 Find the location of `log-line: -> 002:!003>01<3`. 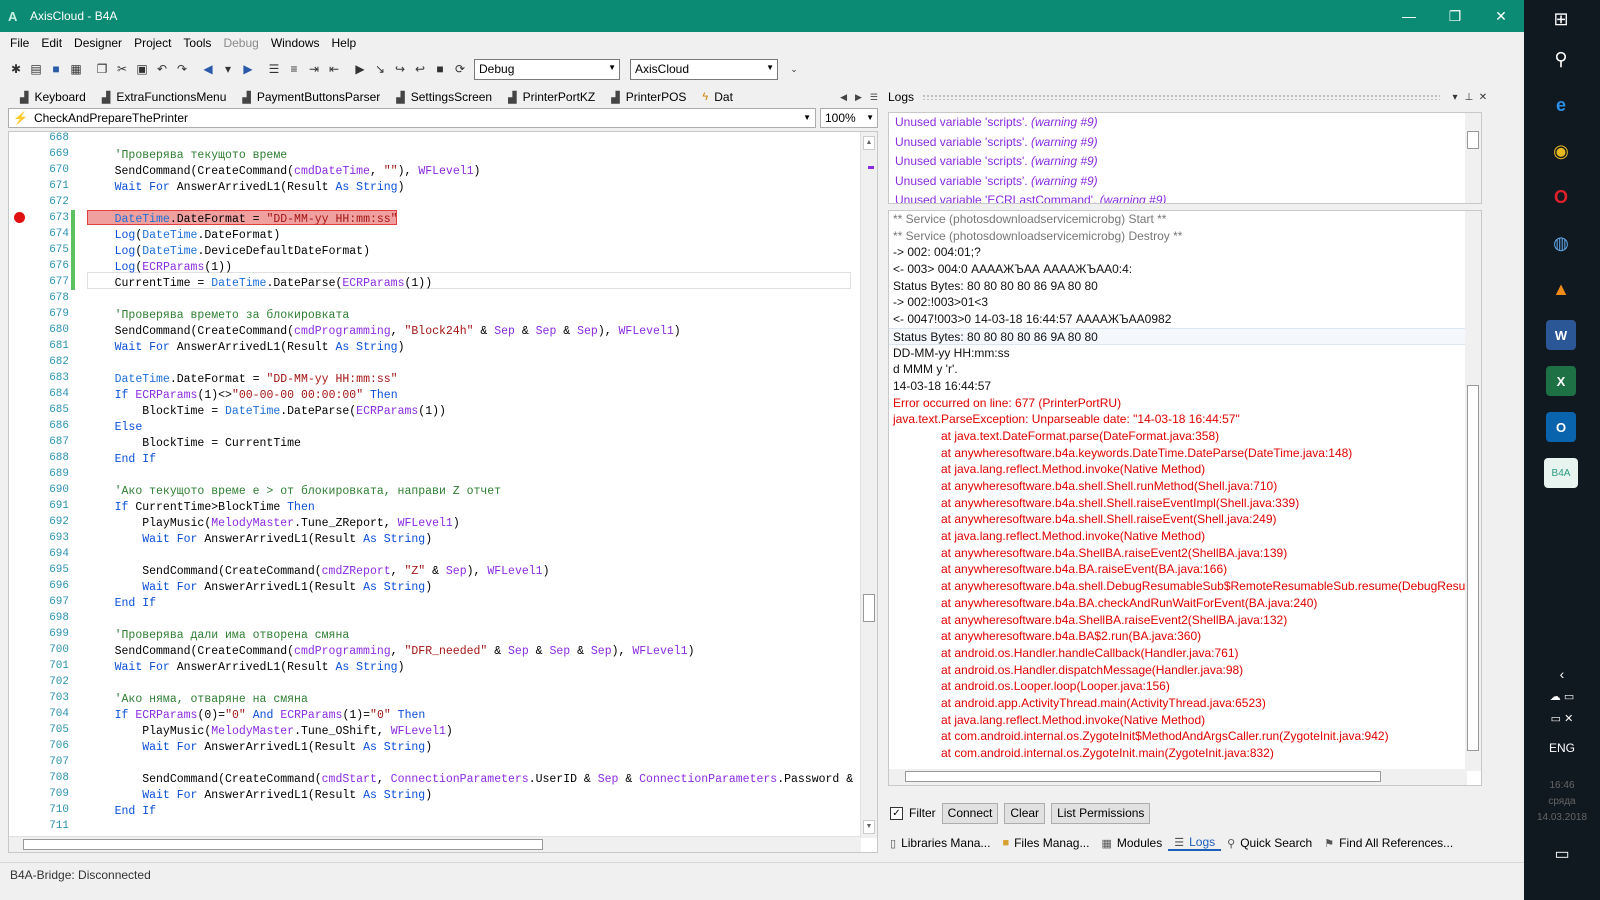

log-line: -> 002:!003>01<3 is located at coordinates (1185, 302).